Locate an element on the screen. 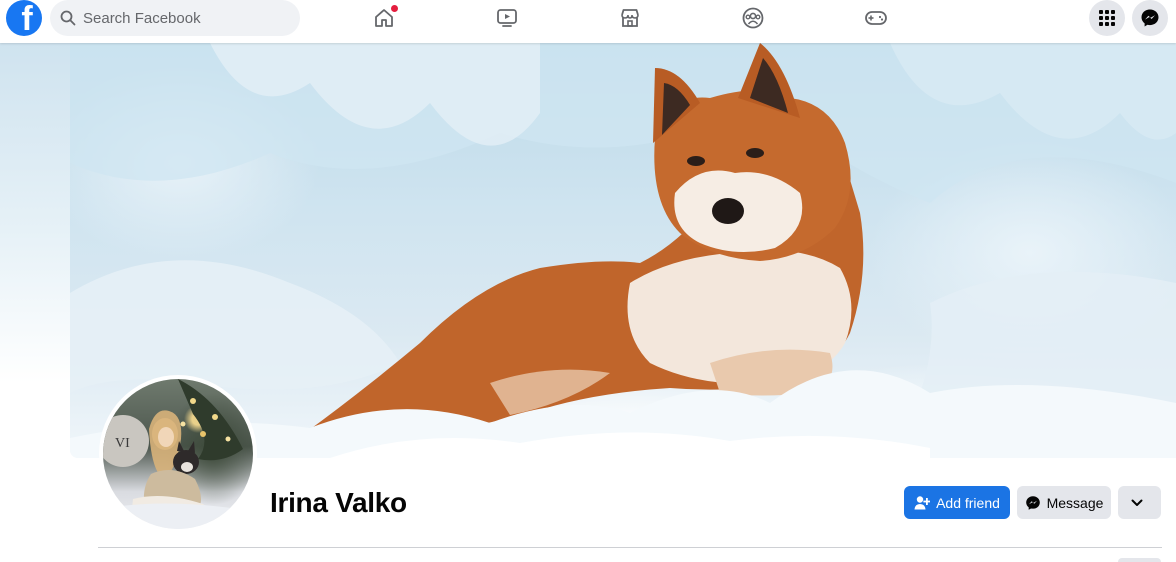  facebook-logo: f is located at coordinates (24, 18).